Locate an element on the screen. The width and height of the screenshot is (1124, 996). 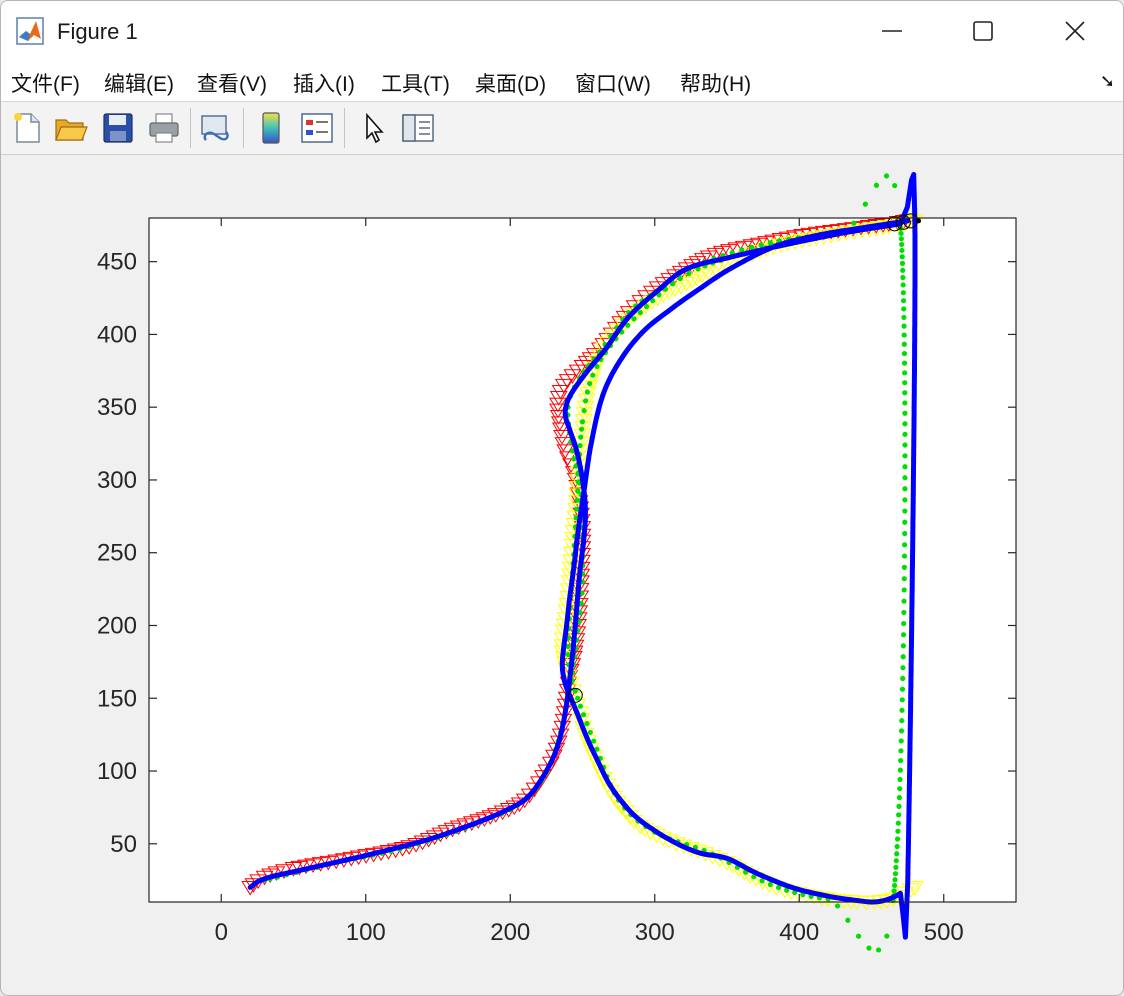
y-tick-label: 400 is located at coordinates (117, 334).